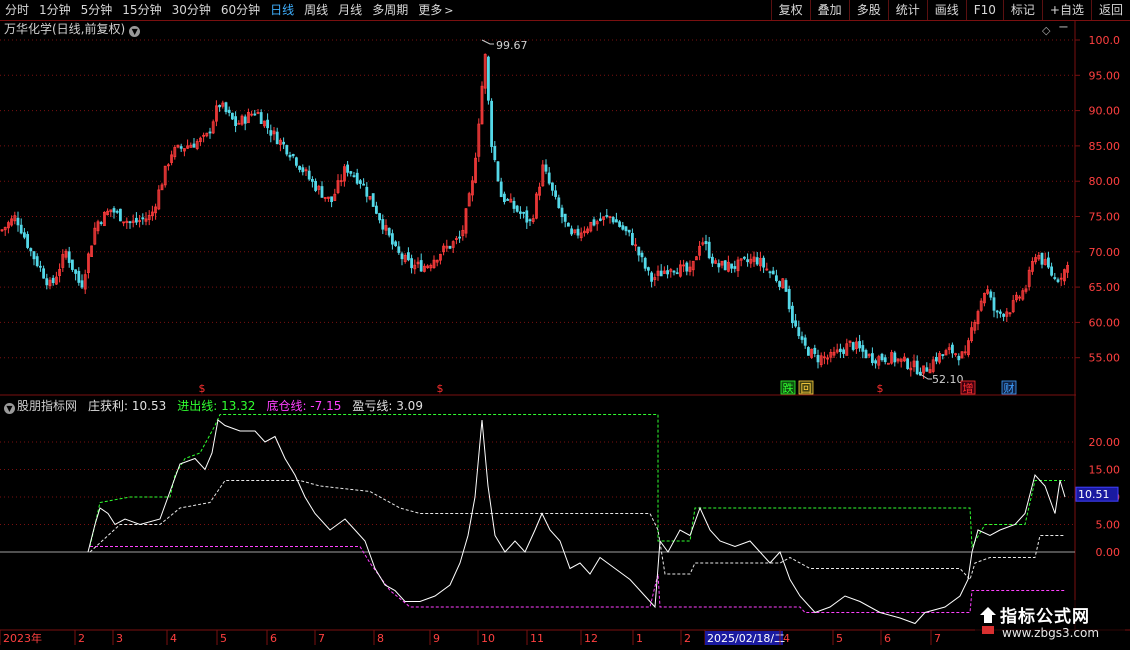 This screenshot has width=1130, height=650. Describe the element at coordinates (1105, 40) in the screenshot. I see `price-tick-label: 100.0` at that location.